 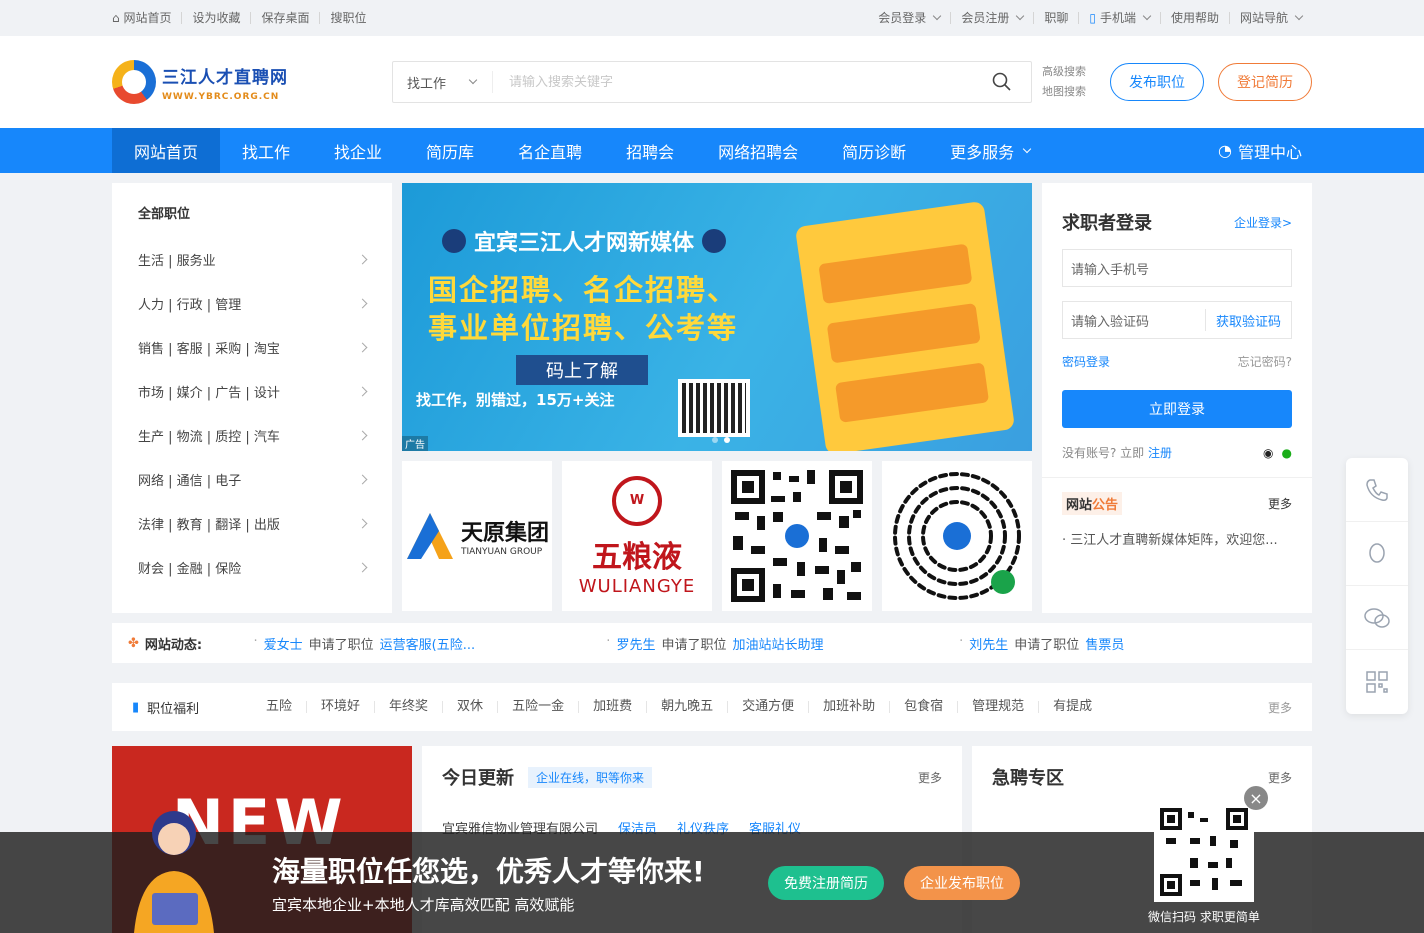 I want to click on mini-program-icon, so click(x=957, y=536).